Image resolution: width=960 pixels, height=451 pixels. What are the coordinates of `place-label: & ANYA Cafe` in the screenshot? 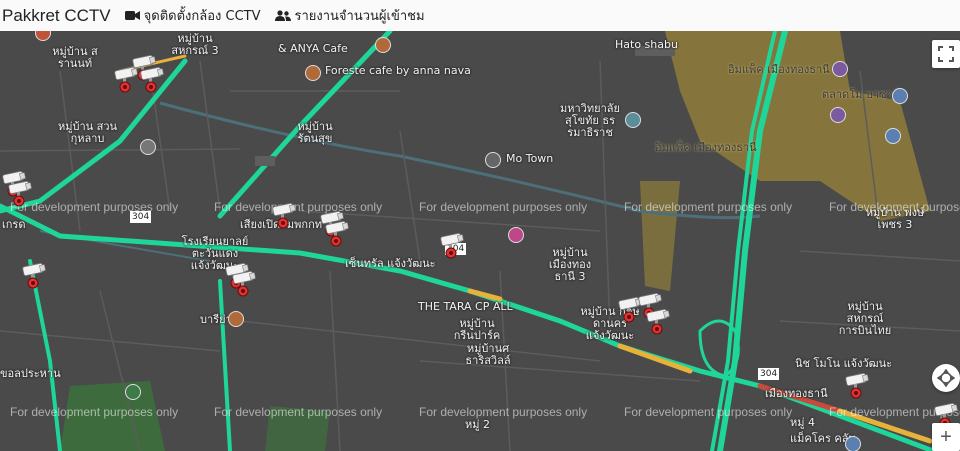 It's located at (313, 48).